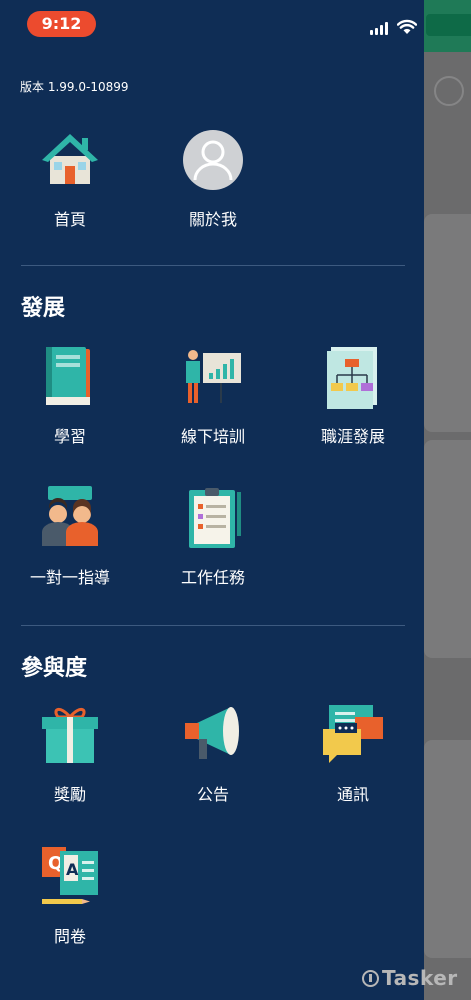  I want to click on survey-icon: Q A, so click(70, 875).